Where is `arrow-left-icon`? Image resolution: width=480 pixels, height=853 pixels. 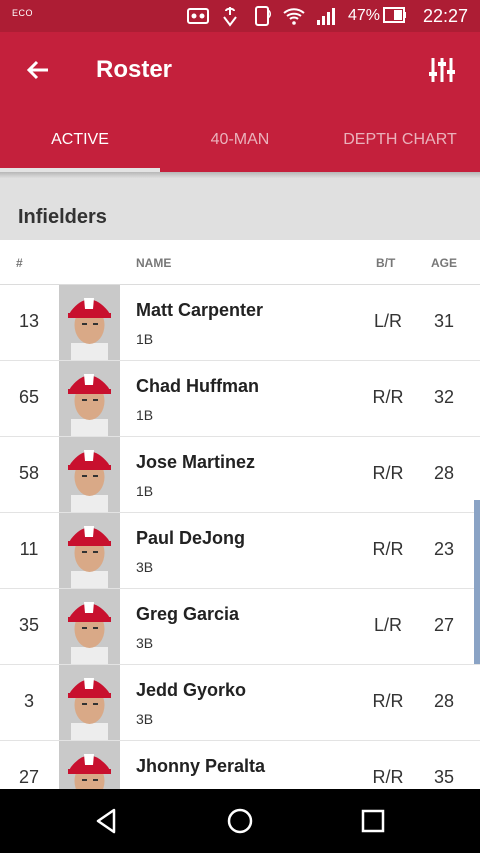 arrow-left-icon is located at coordinates (38, 70).